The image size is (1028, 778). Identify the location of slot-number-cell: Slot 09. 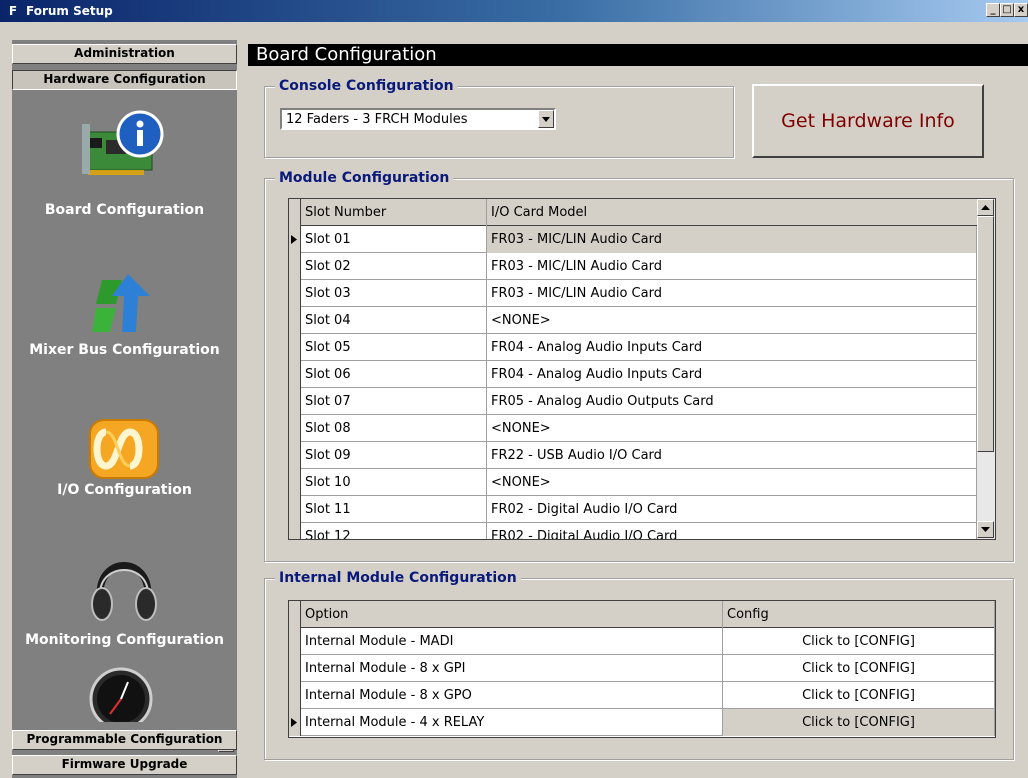
(394, 455).